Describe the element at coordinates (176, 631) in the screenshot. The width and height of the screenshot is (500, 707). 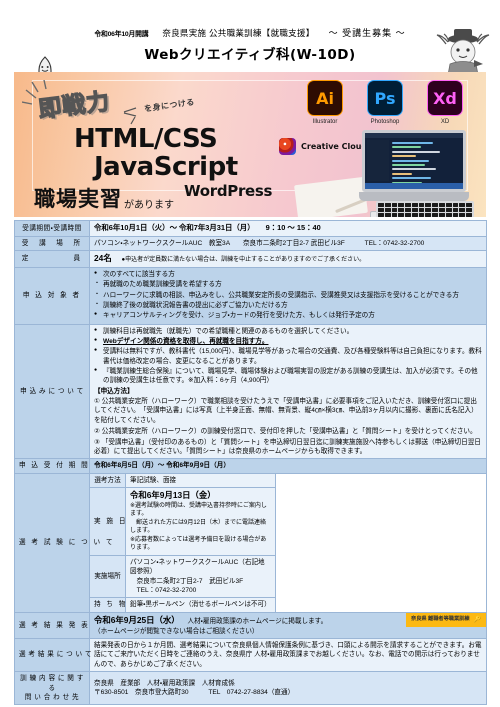
I see `result-note-2: （ホームページが閲覧できない場合はご相談ください）` at that location.